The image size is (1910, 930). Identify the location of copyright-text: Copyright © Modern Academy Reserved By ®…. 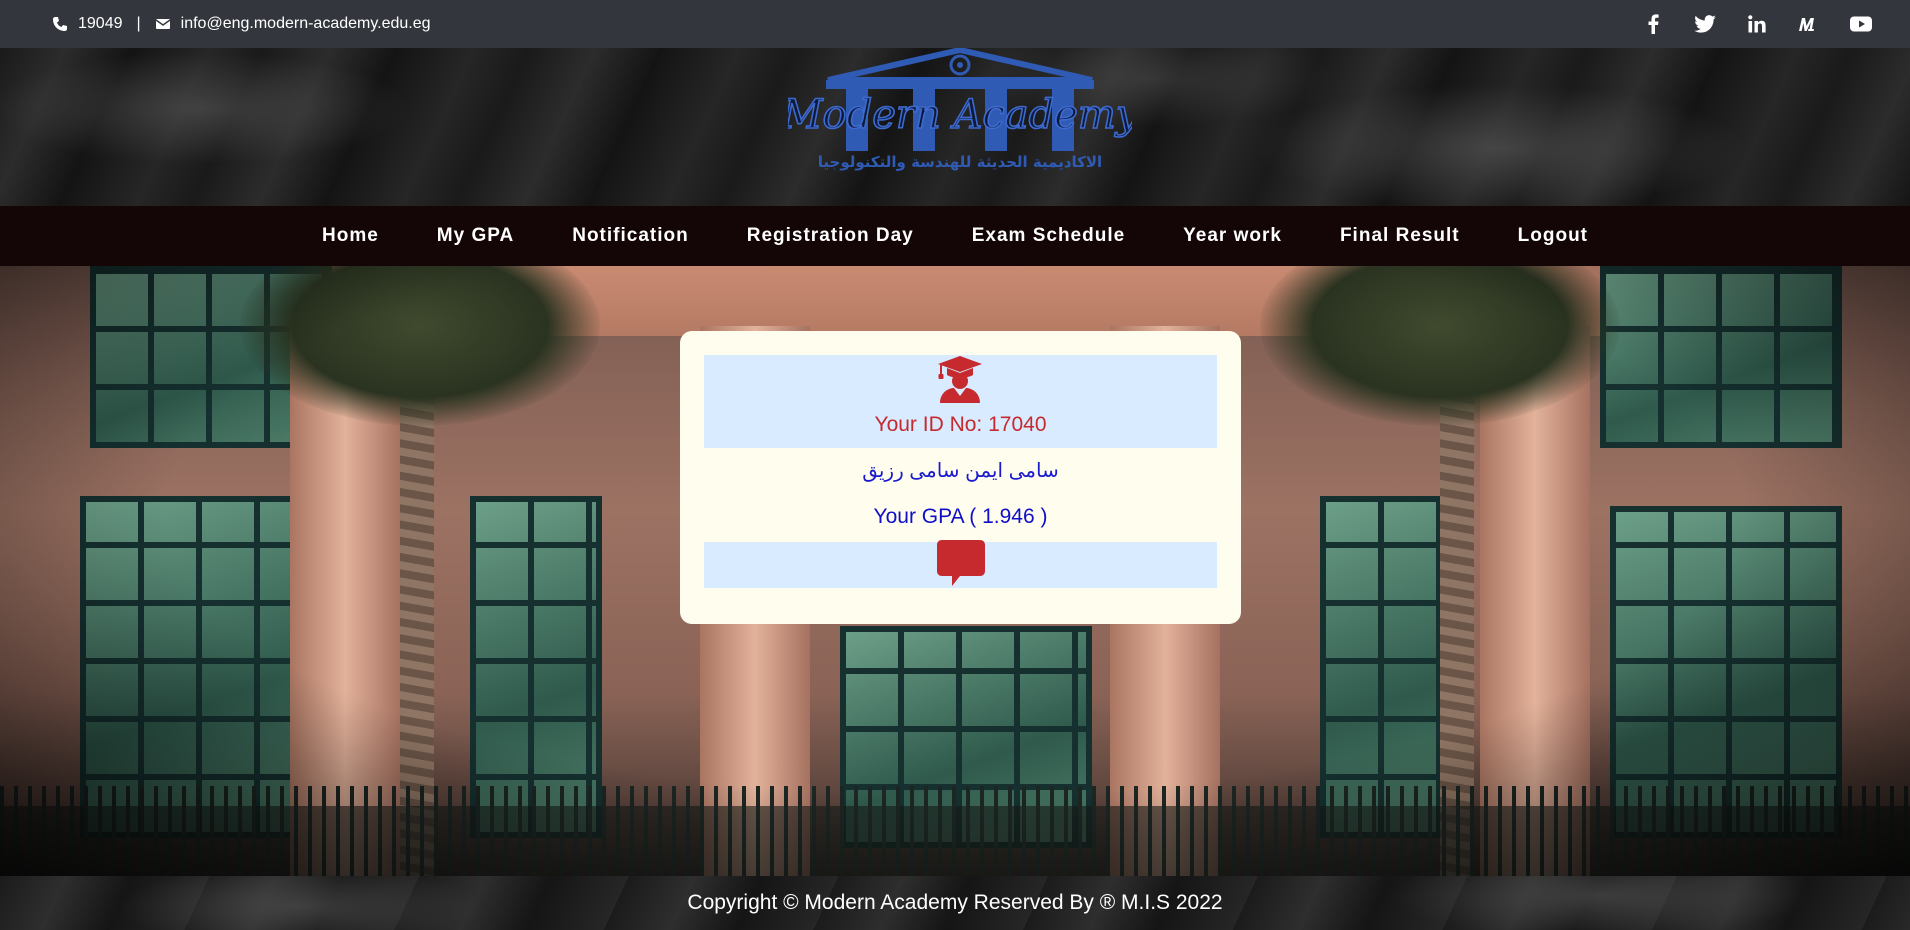
(955, 902).